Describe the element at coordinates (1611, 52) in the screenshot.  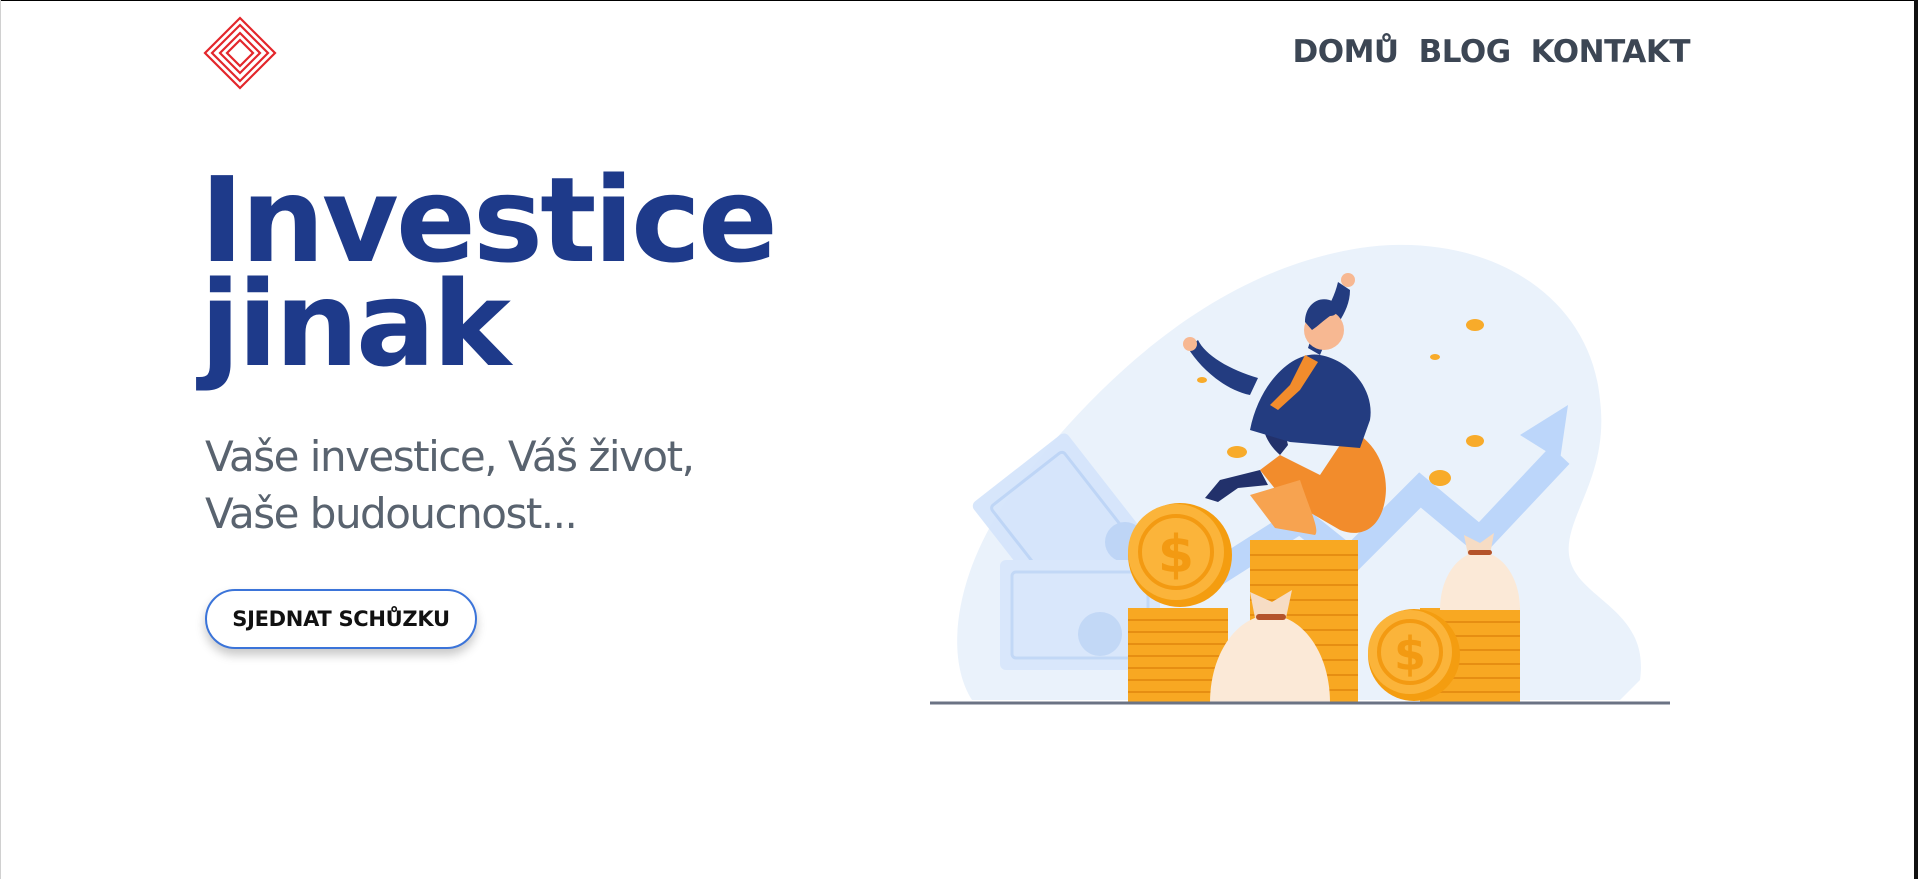
I see `nav-link-contact: KONTAKT` at that location.